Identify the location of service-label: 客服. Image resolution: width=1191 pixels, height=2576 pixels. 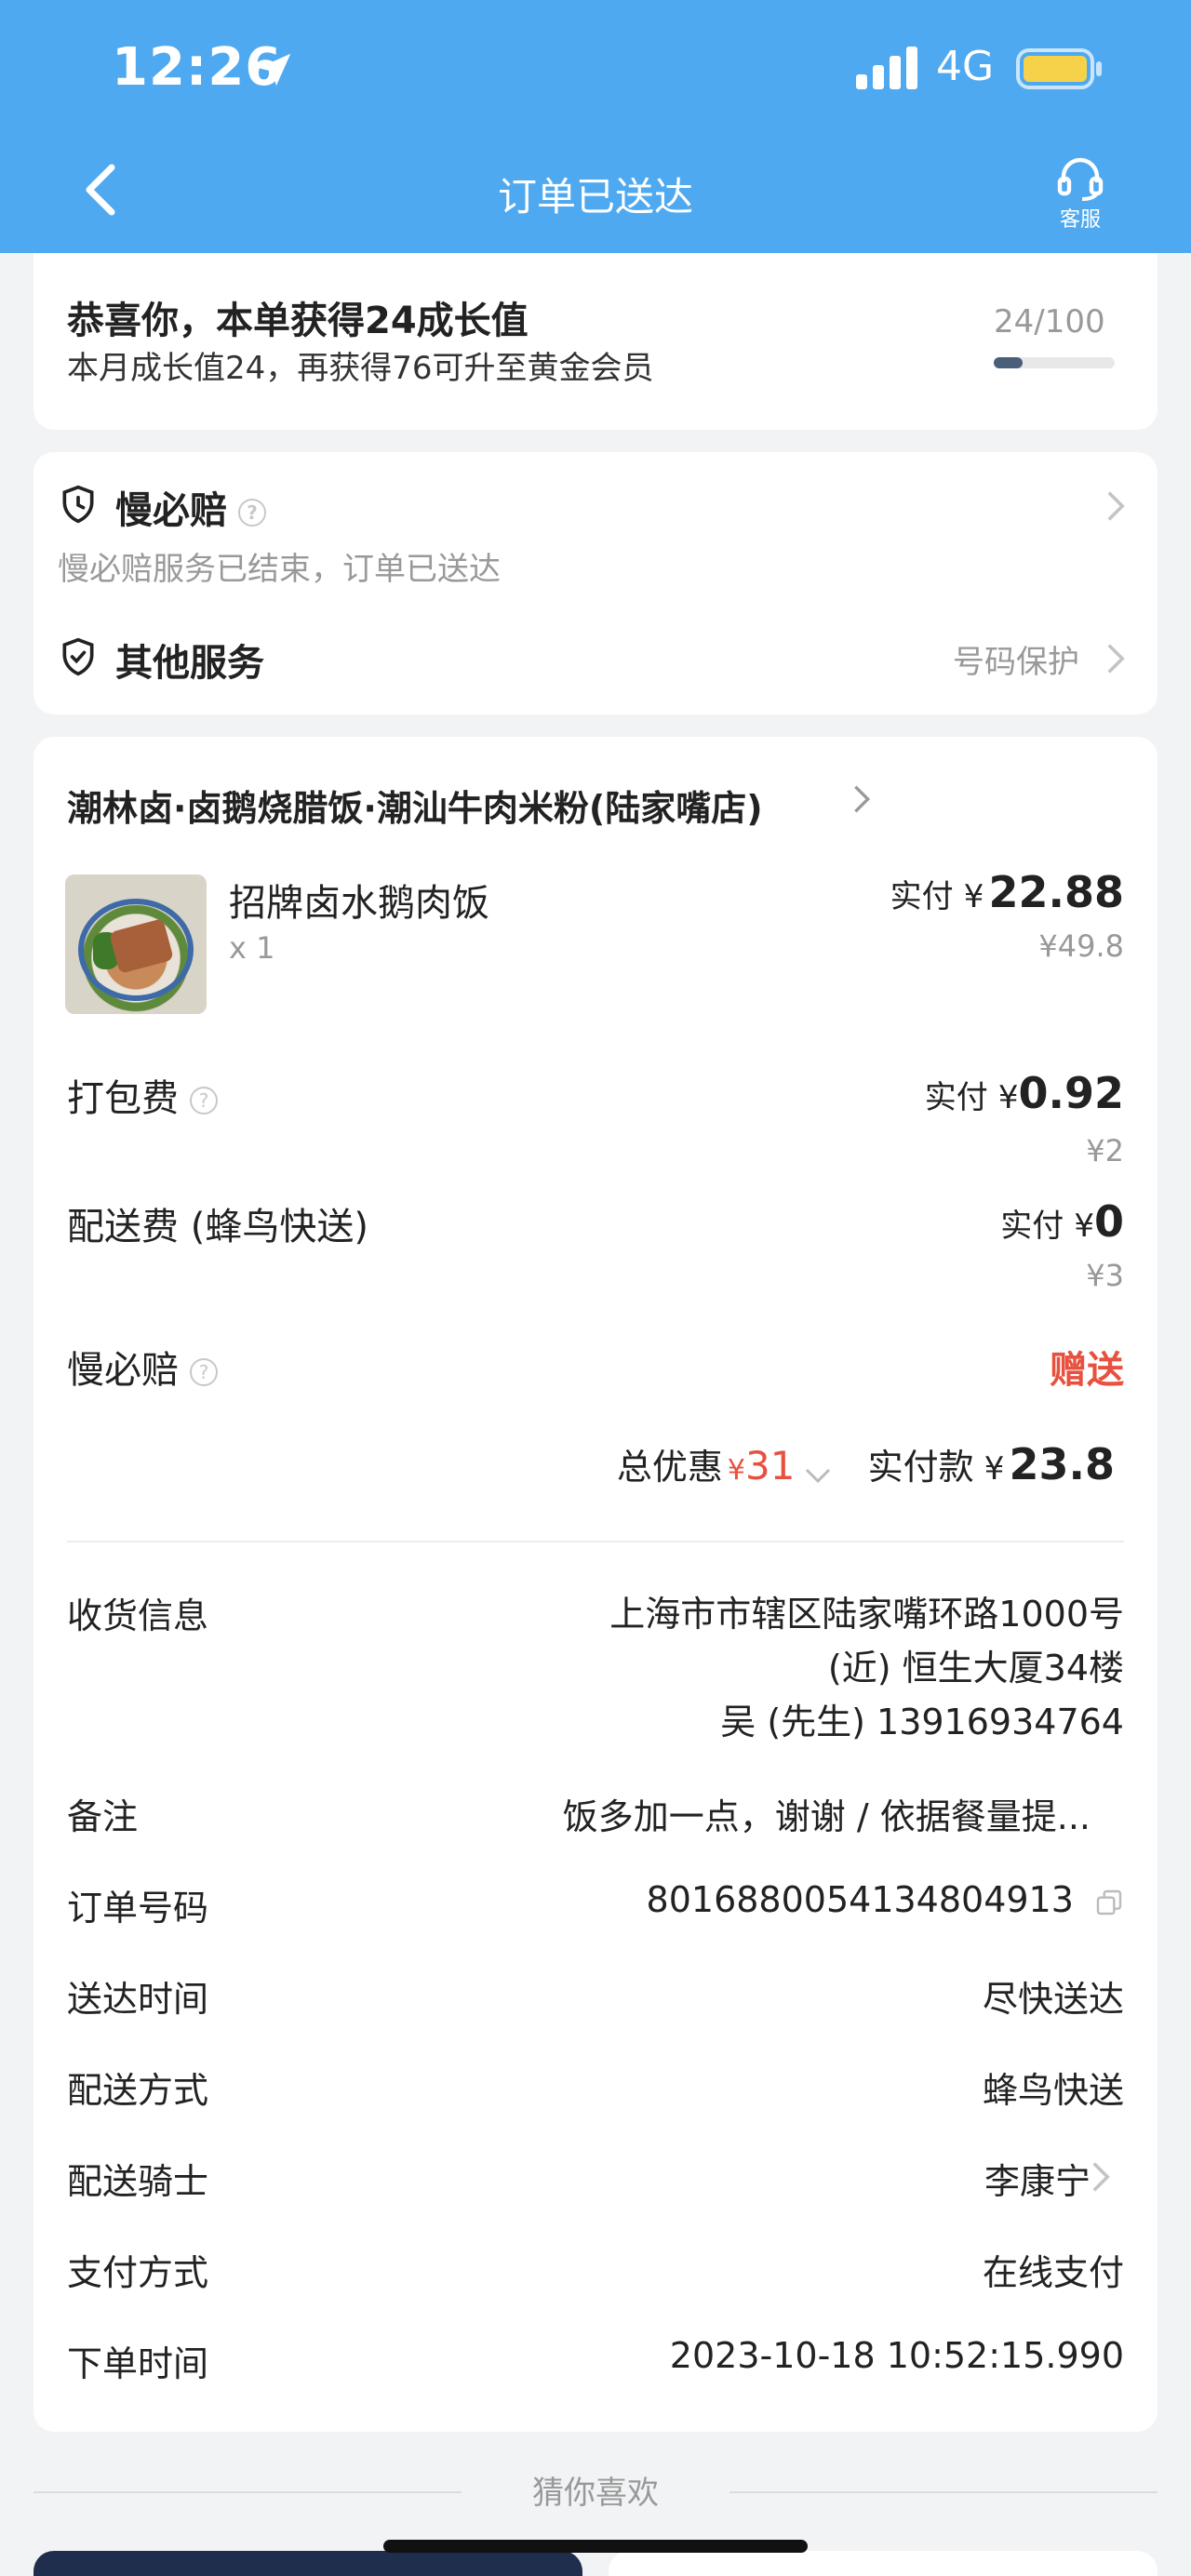
(1080, 220).